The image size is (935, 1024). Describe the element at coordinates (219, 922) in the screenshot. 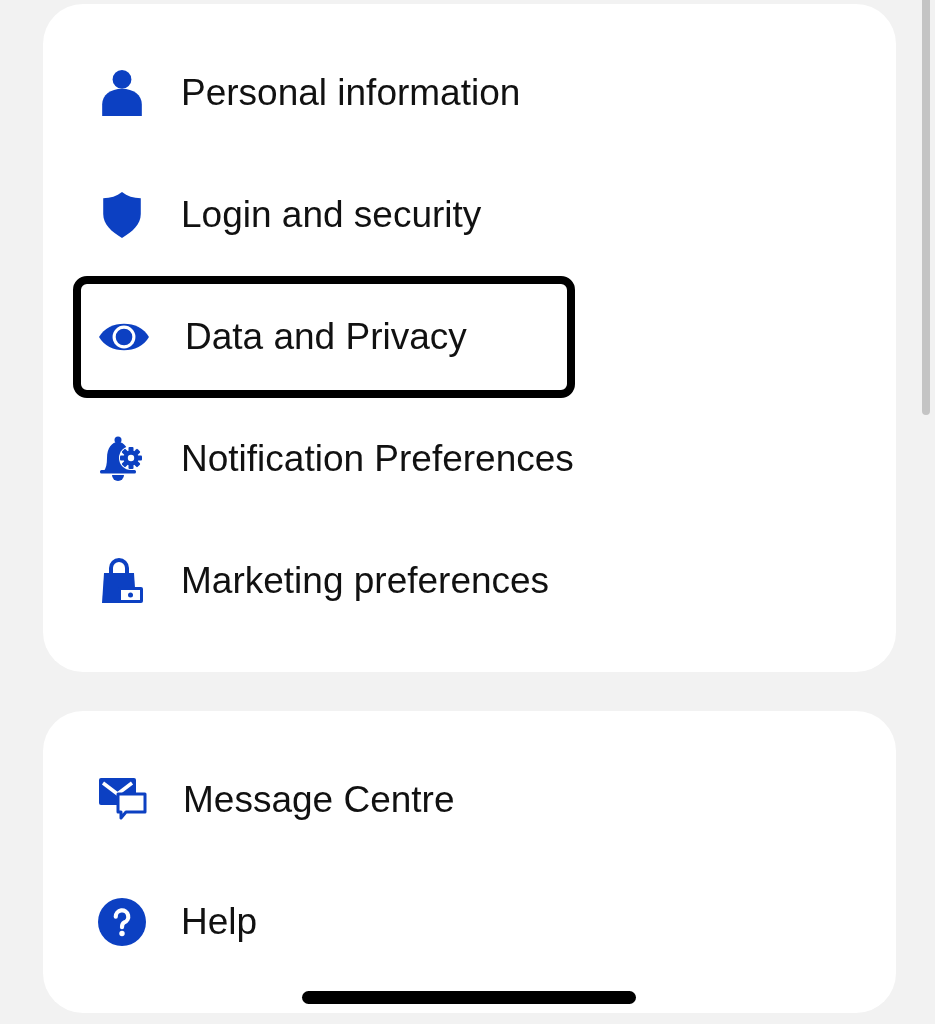

I see `menu-item: Help` at that location.